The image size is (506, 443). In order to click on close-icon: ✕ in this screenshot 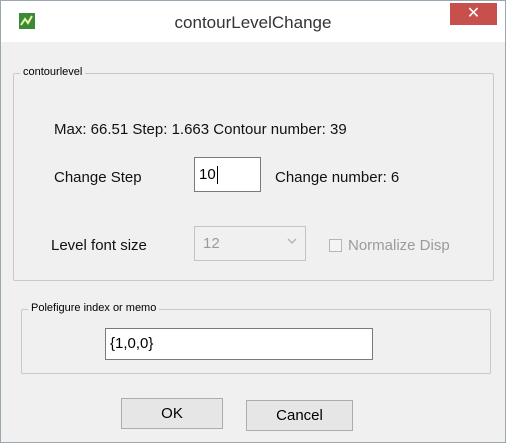, I will do `click(473, 13)`.